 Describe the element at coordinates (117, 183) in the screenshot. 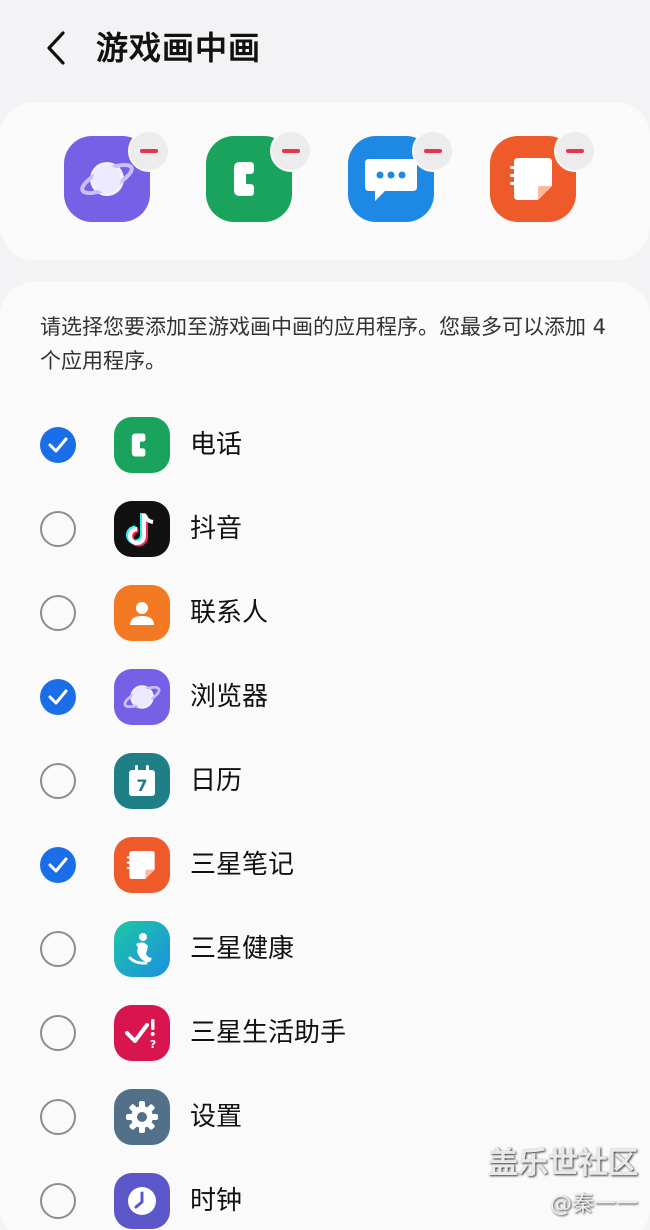

I see `selected-app-browser` at that location.